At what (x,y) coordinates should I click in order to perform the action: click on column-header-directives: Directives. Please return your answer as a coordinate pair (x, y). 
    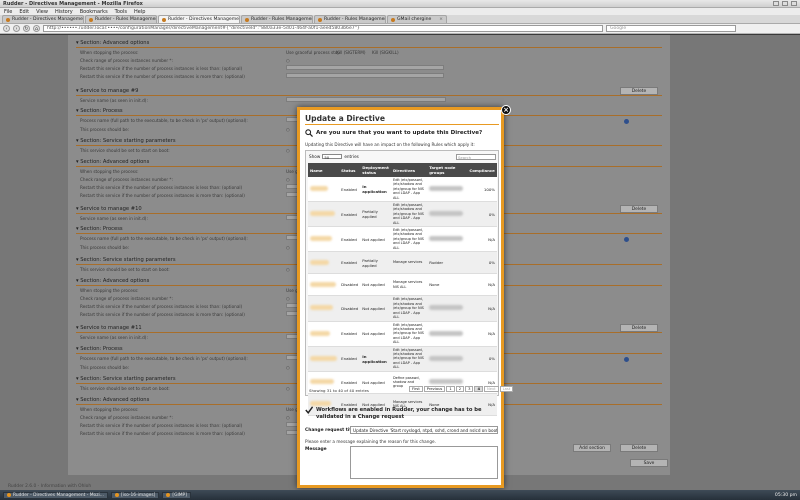
    Looking at the image, I should click on (409, 170).